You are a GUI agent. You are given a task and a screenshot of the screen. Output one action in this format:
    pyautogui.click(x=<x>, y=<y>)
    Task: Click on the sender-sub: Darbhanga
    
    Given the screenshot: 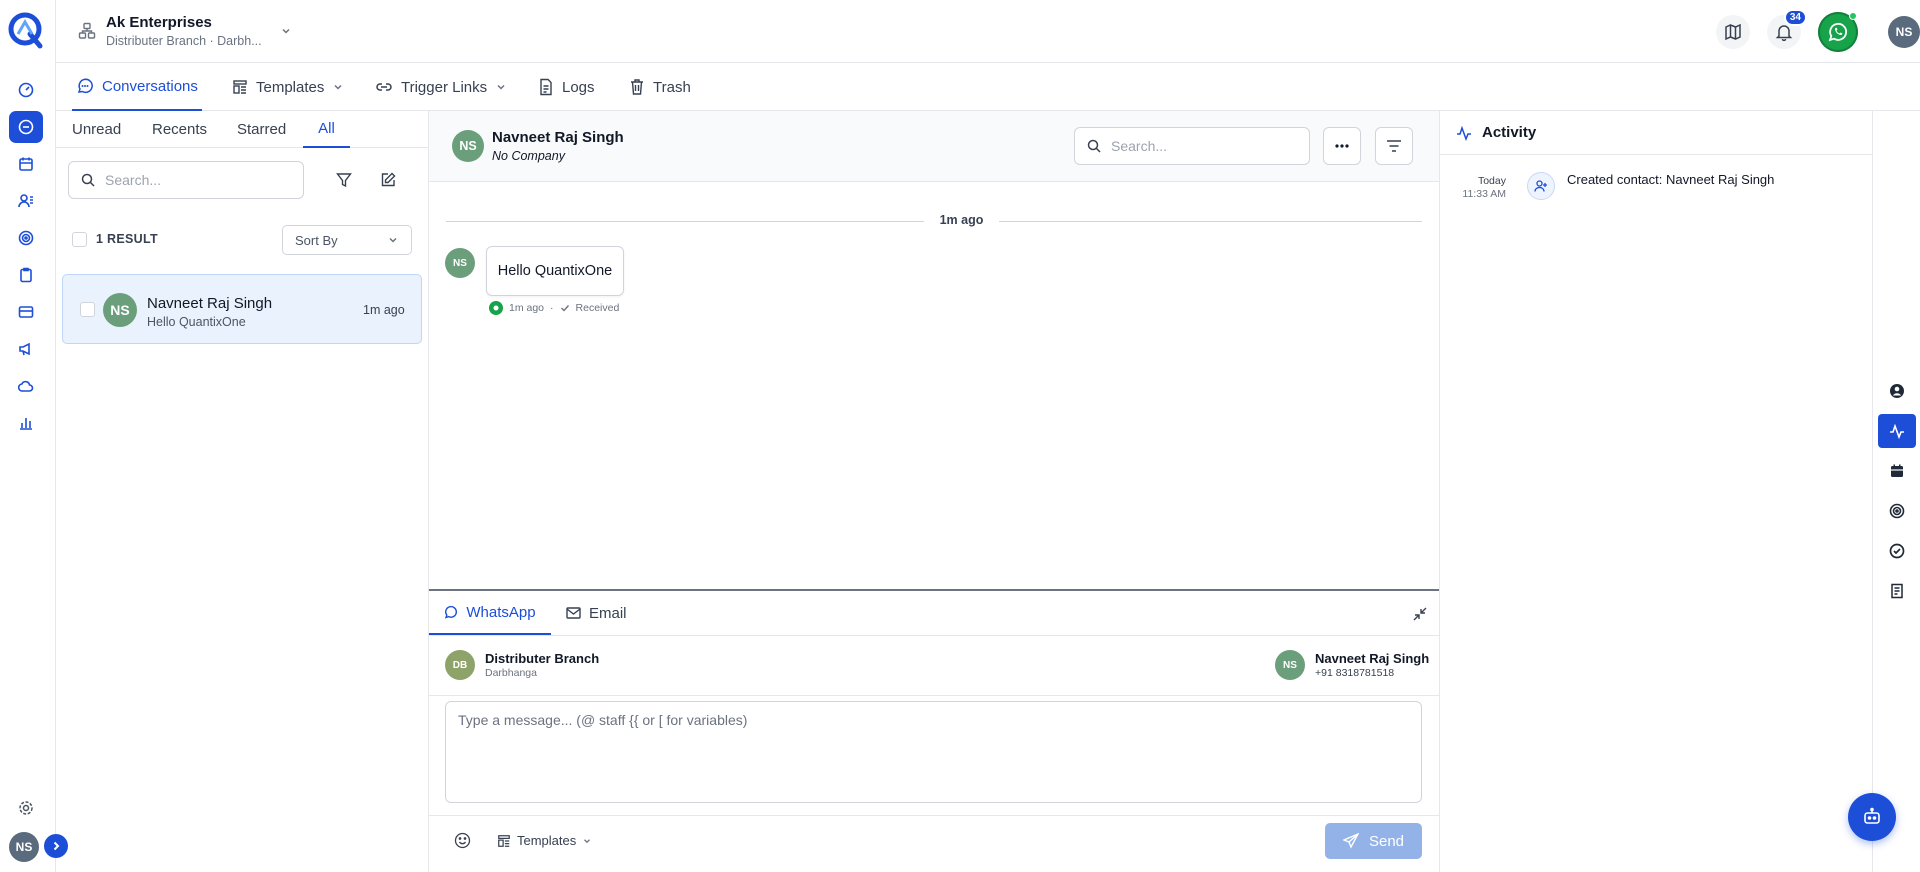 What is the action you would take?
    pyautogui.click(x=511, y=673)
    